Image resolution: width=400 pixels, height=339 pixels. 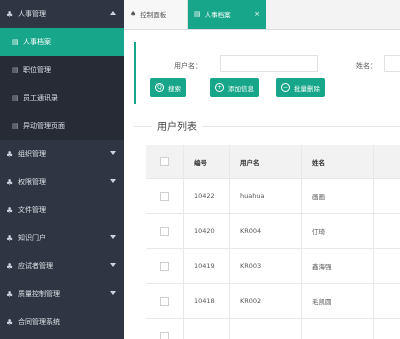 I want to click on table-header-row: 编号 用户名 姓名, so click(x=273, y=162).